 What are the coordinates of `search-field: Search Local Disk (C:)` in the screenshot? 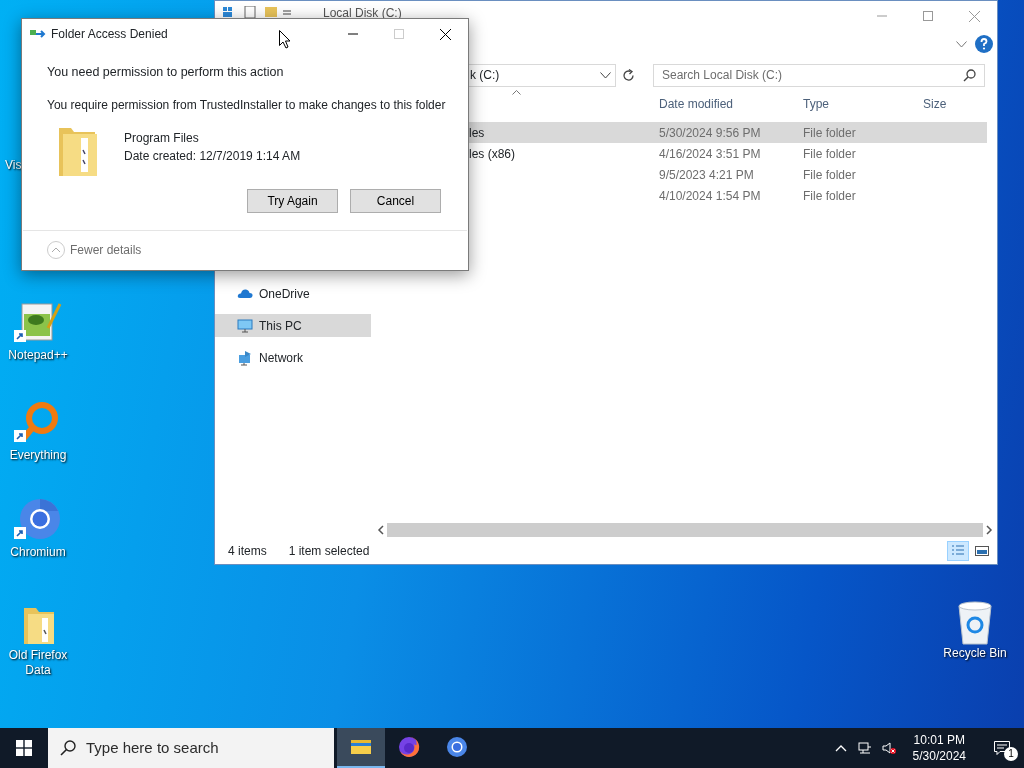 It's located at (819, 75).